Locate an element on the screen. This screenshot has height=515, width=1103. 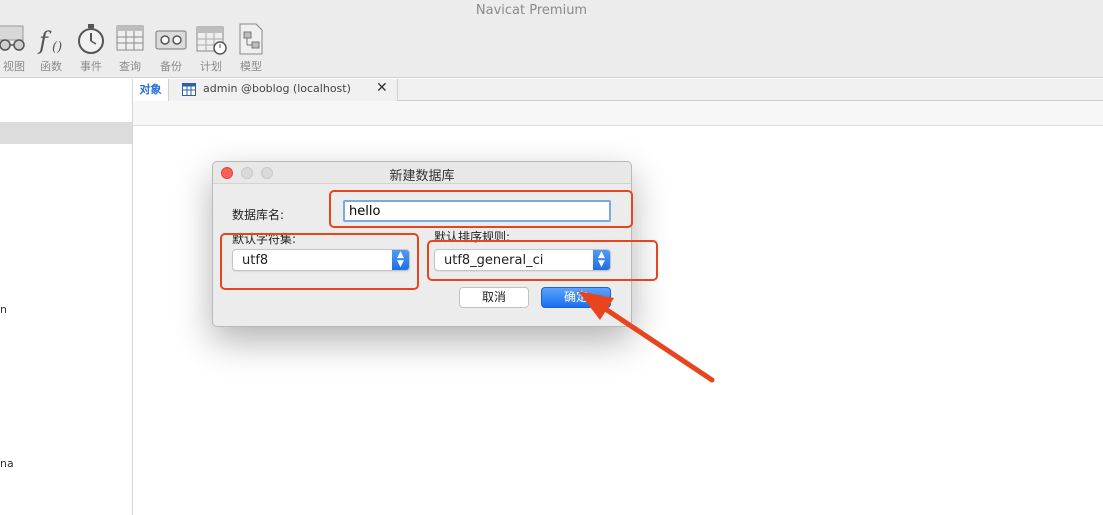
tab-table-label: admin @boblog (localhost) is located at coordinates (277, 88).